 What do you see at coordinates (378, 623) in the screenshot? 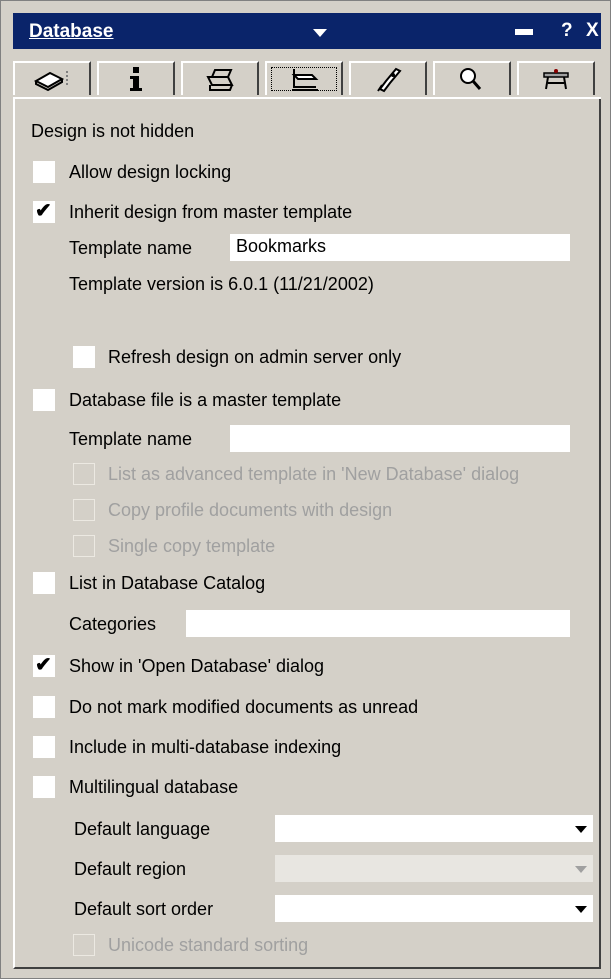
I see `categories-input` at bounding box center [378, 623].